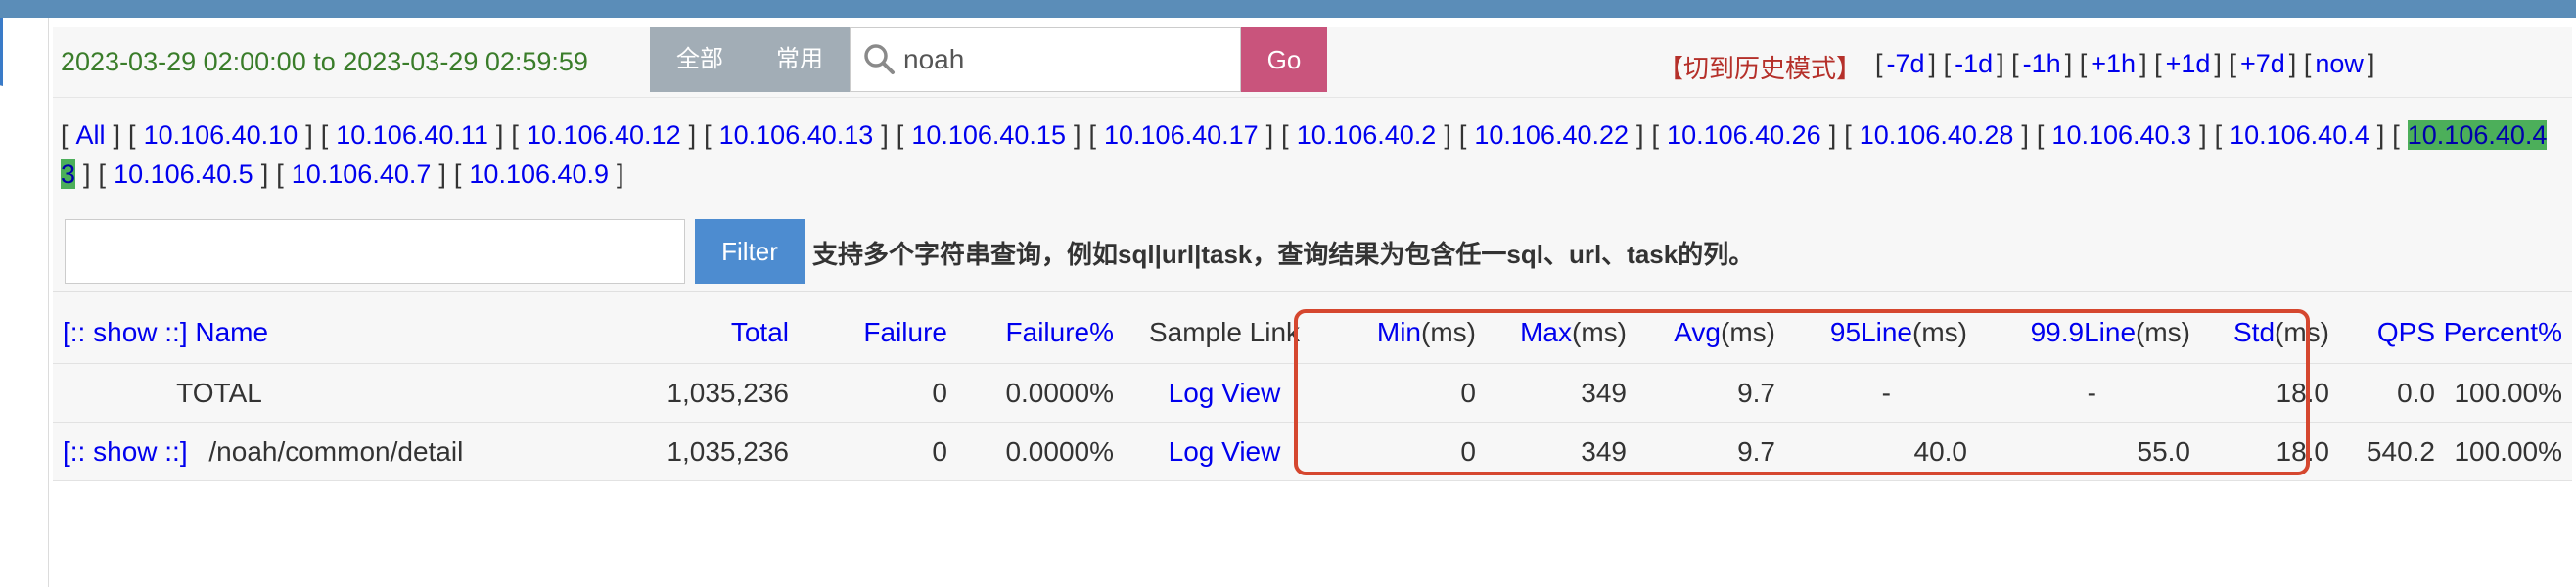  What do you see at coordinates (665, 332) in the screenshot?
I see `header-total: Total` at bounding box center [665, 332].